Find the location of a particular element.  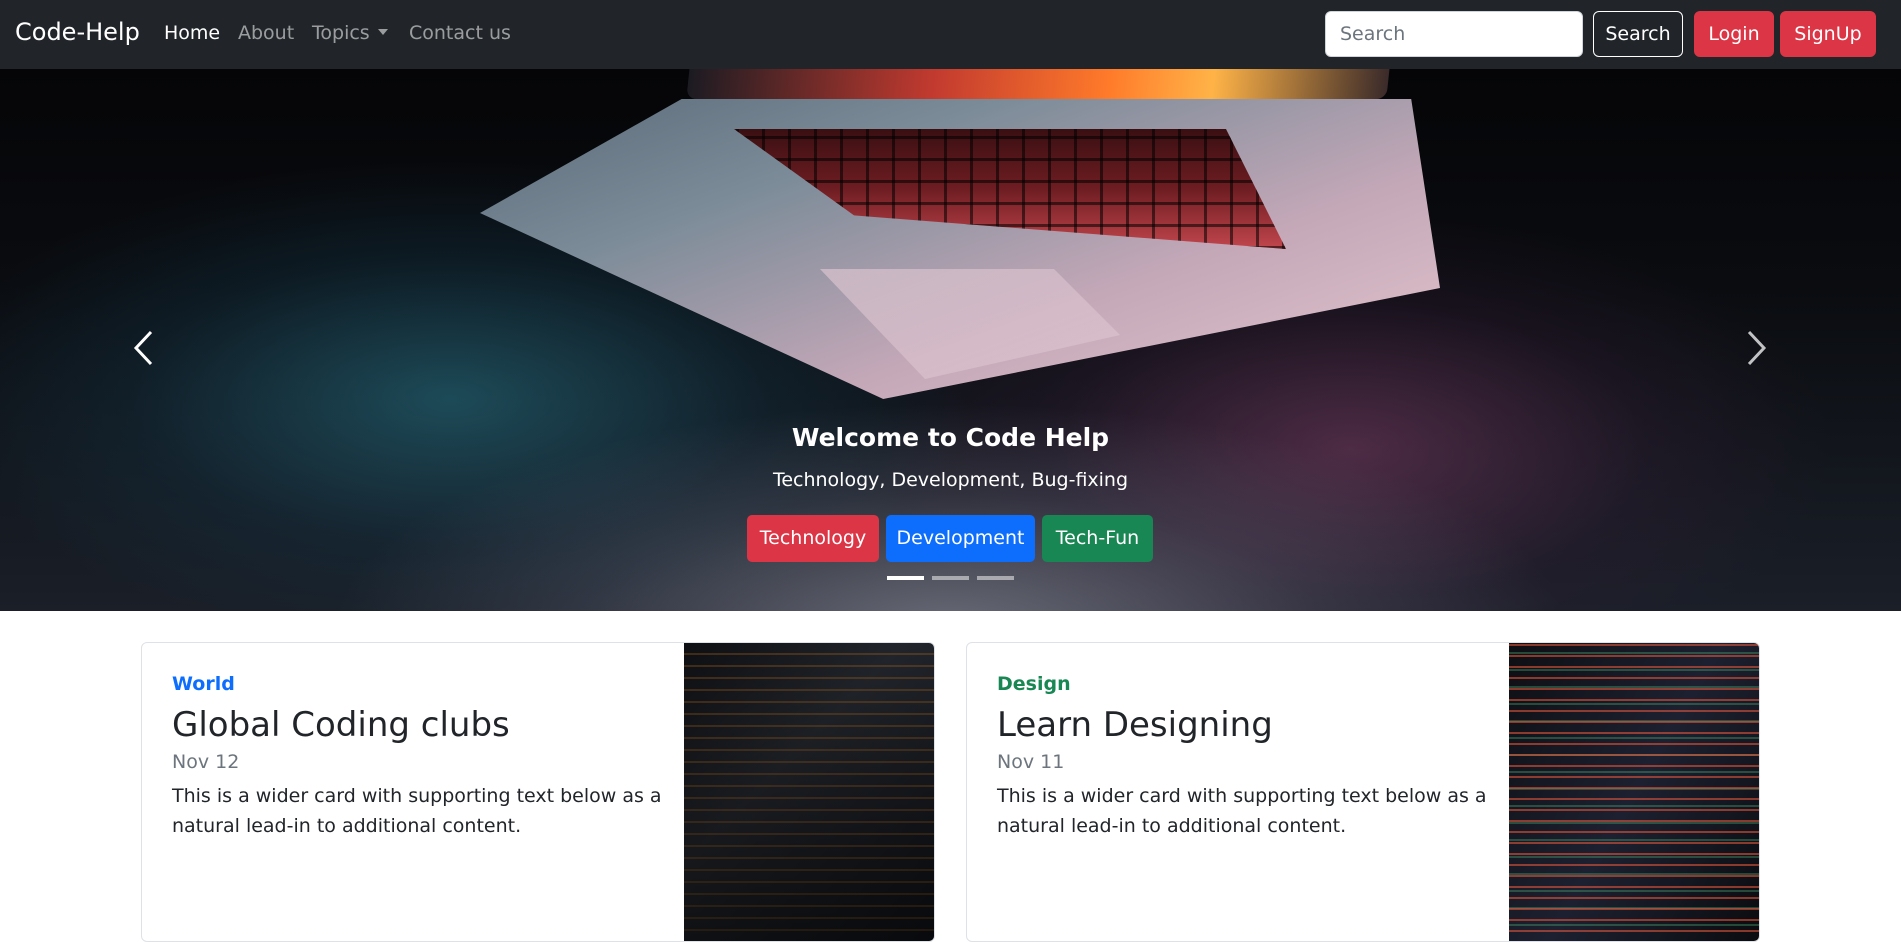

laptop-lid is located at coordinates (1040, 84).